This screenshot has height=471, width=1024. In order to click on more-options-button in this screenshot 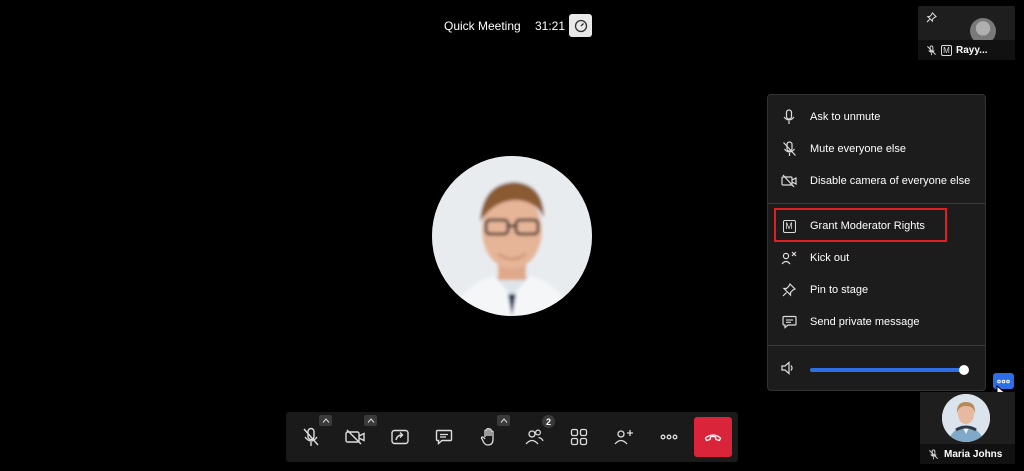, I will do `click(669, 437)`.